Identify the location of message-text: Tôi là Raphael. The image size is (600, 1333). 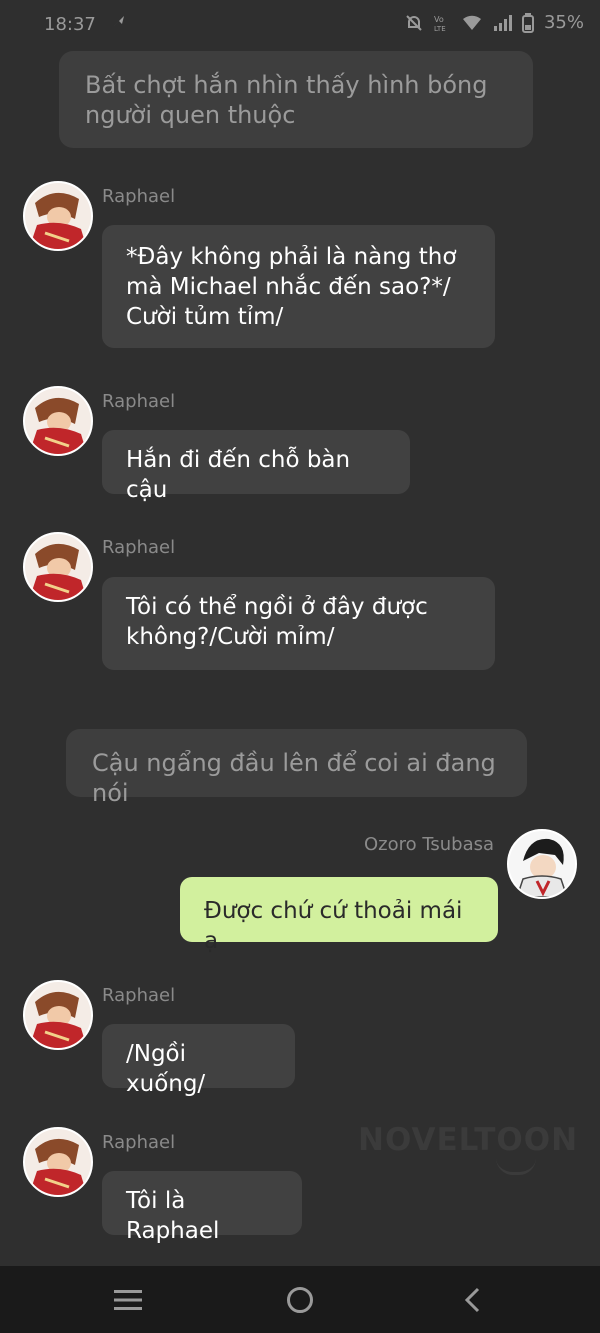
(173, 1216).